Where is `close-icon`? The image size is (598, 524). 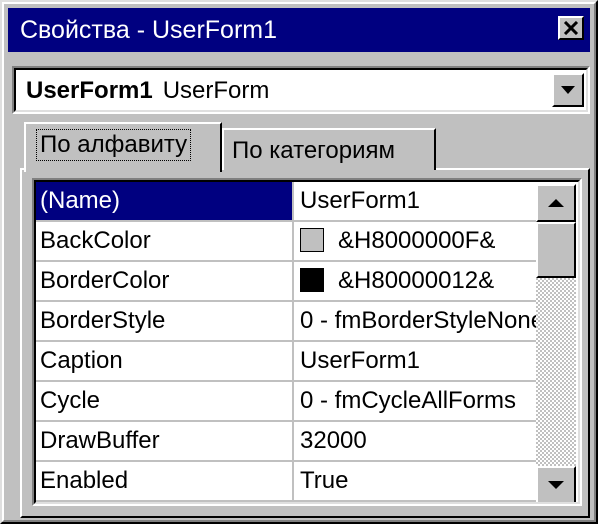 close-icon is located at coordinates (571, 28).